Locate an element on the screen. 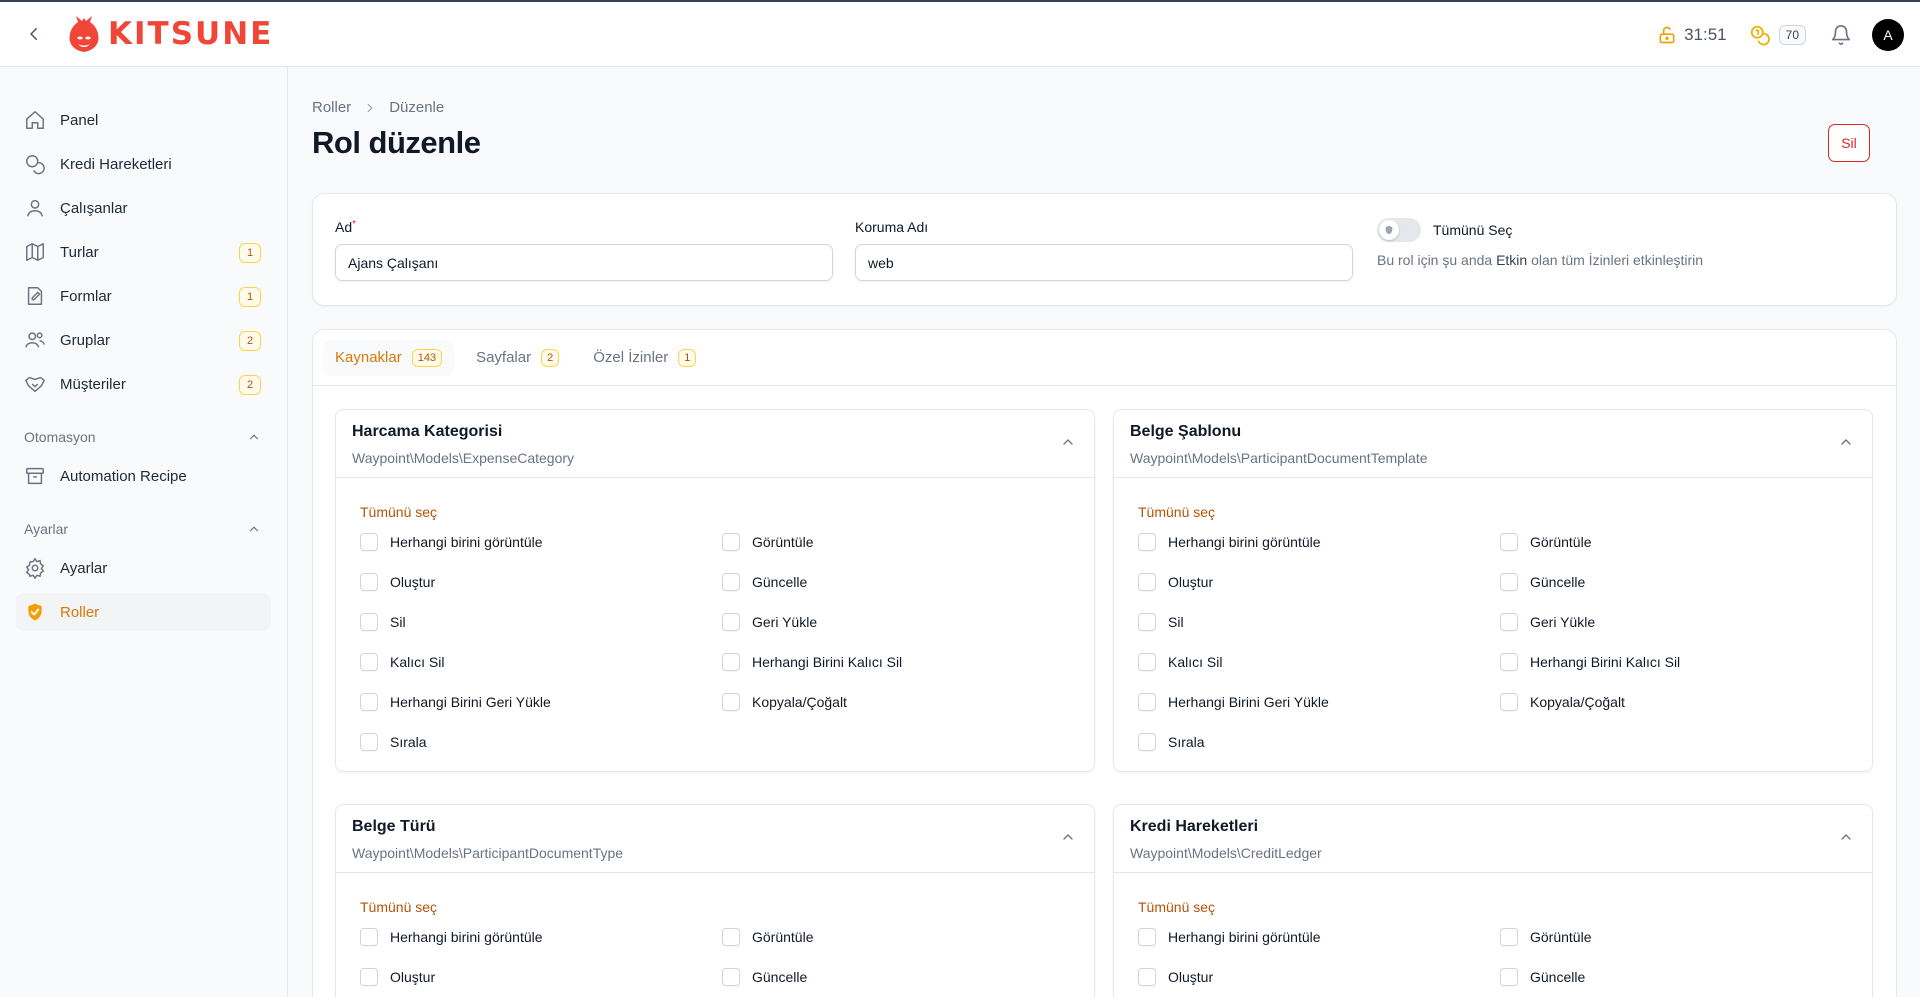 The height and width of the screenshot is (997, 1920). sidebar-item-kredi-hareketleri: Kredi Hareketleri is located at coordinates (143, 164).